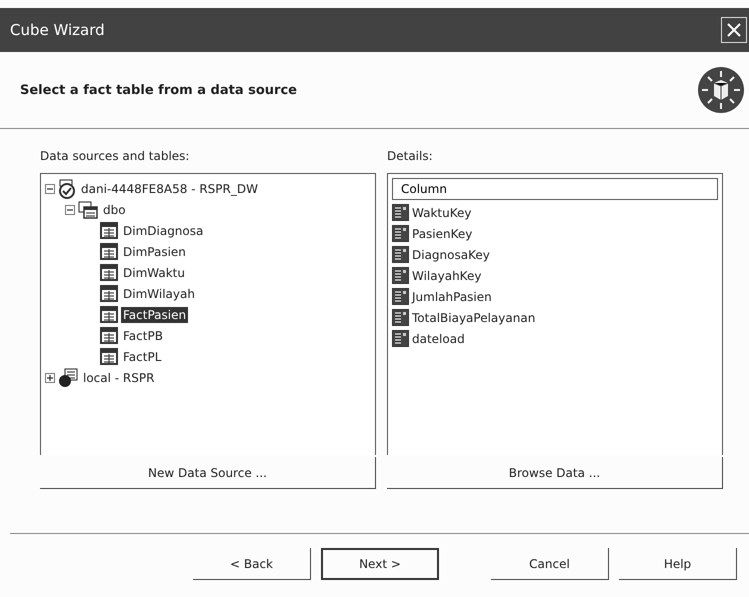 This screenshot has width=749, height=597. Describe the element at coordinates (57, 30) in the screenshot. I see `window-title: Cube Wizard` at that location.